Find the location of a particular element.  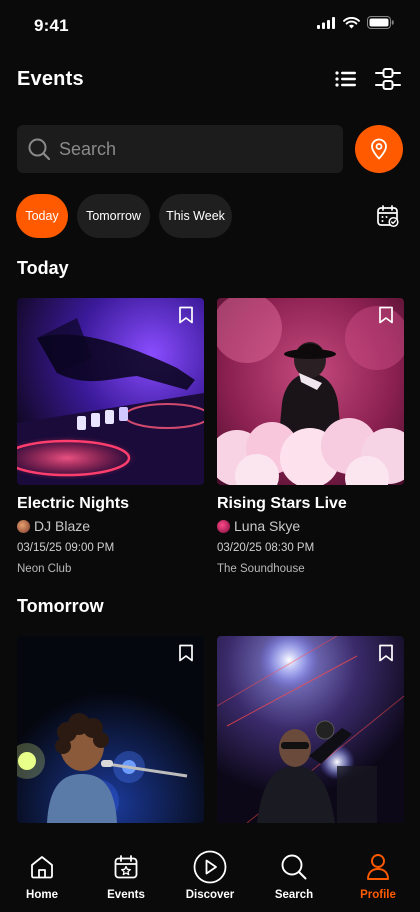

status-time: 9:41 is located at coordinates (51, 25).